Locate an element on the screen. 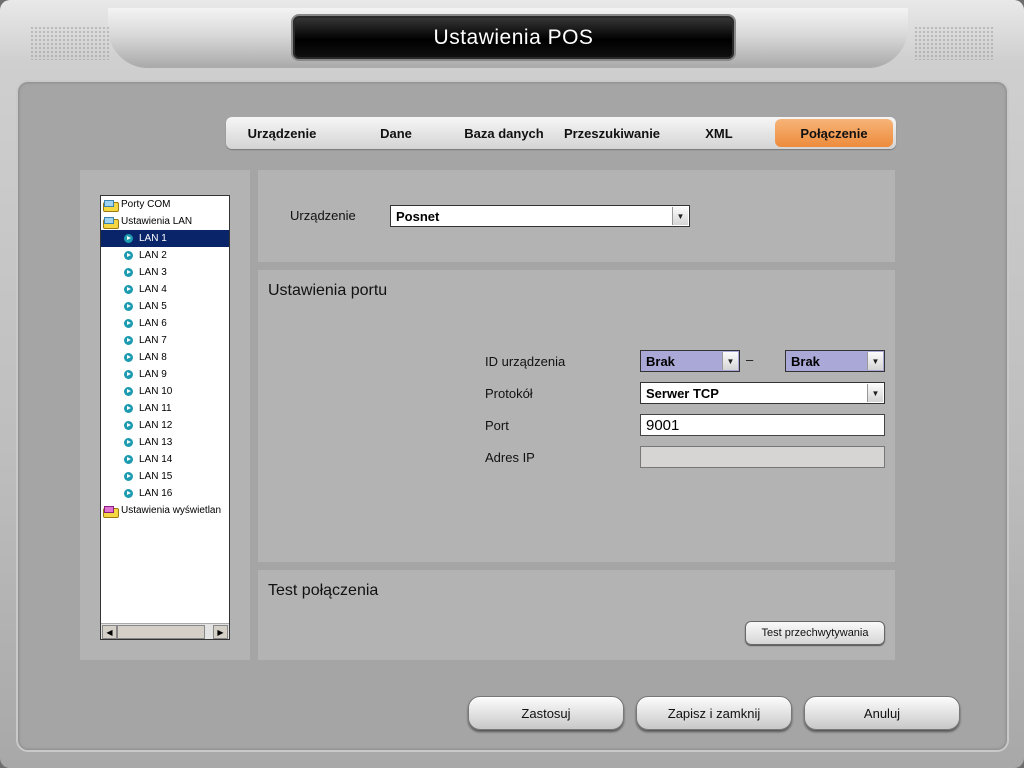 The width and height of the screenshot is (1024, 768). ip-address-input is located at coordinates (762, 457).